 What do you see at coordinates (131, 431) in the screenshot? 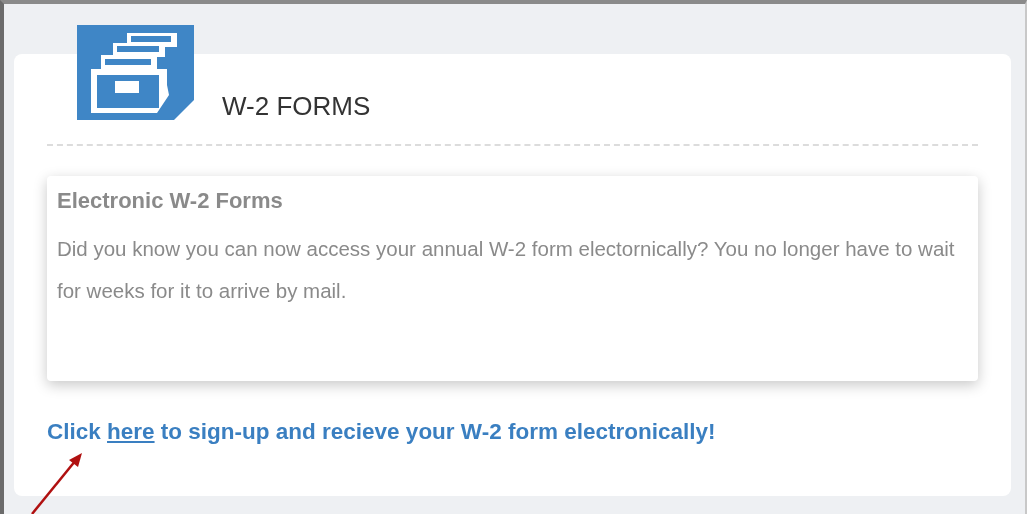
I see `here-link: here` at bounding box center [131, 431].